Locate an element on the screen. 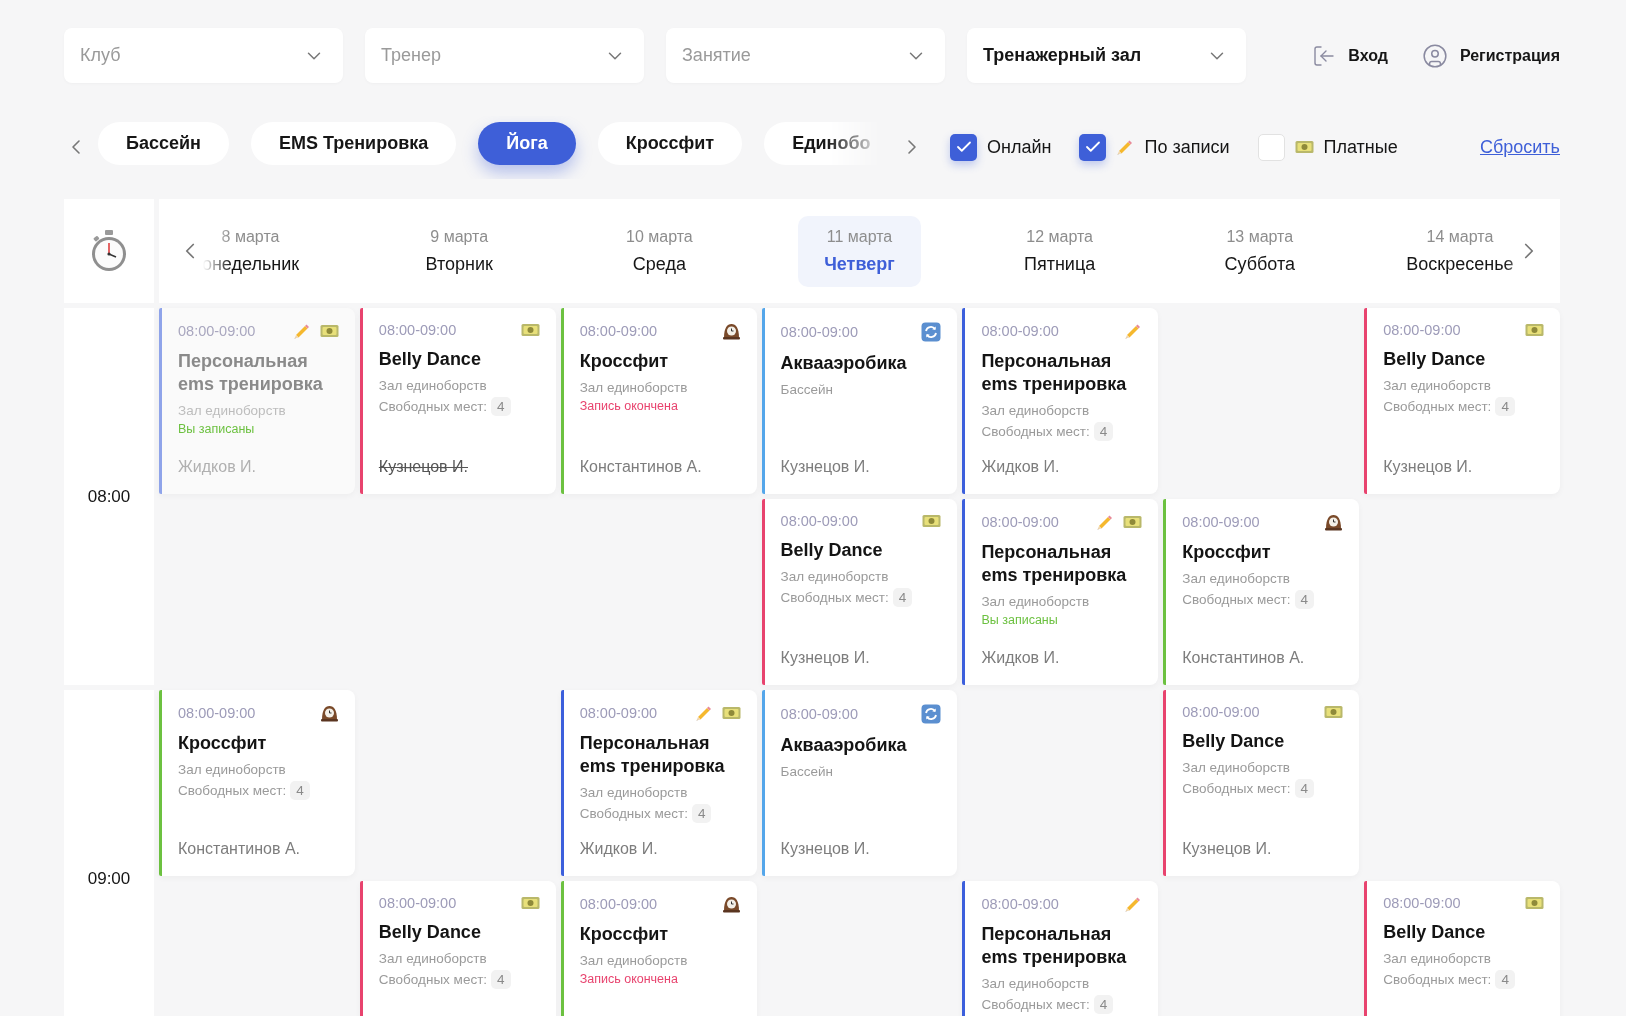  register-link: Регистрация is located at coordinates (1490, 55).